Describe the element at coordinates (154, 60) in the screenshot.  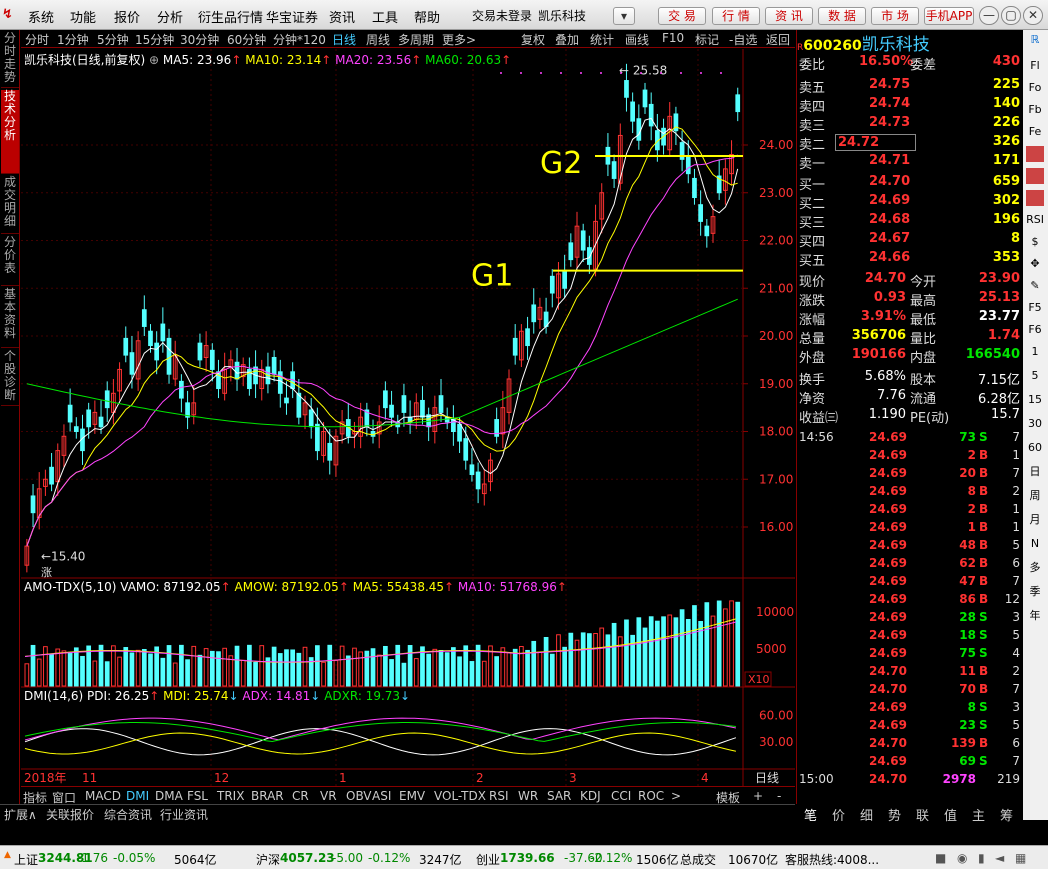
I see `settings-icon: ⊕` at that location.